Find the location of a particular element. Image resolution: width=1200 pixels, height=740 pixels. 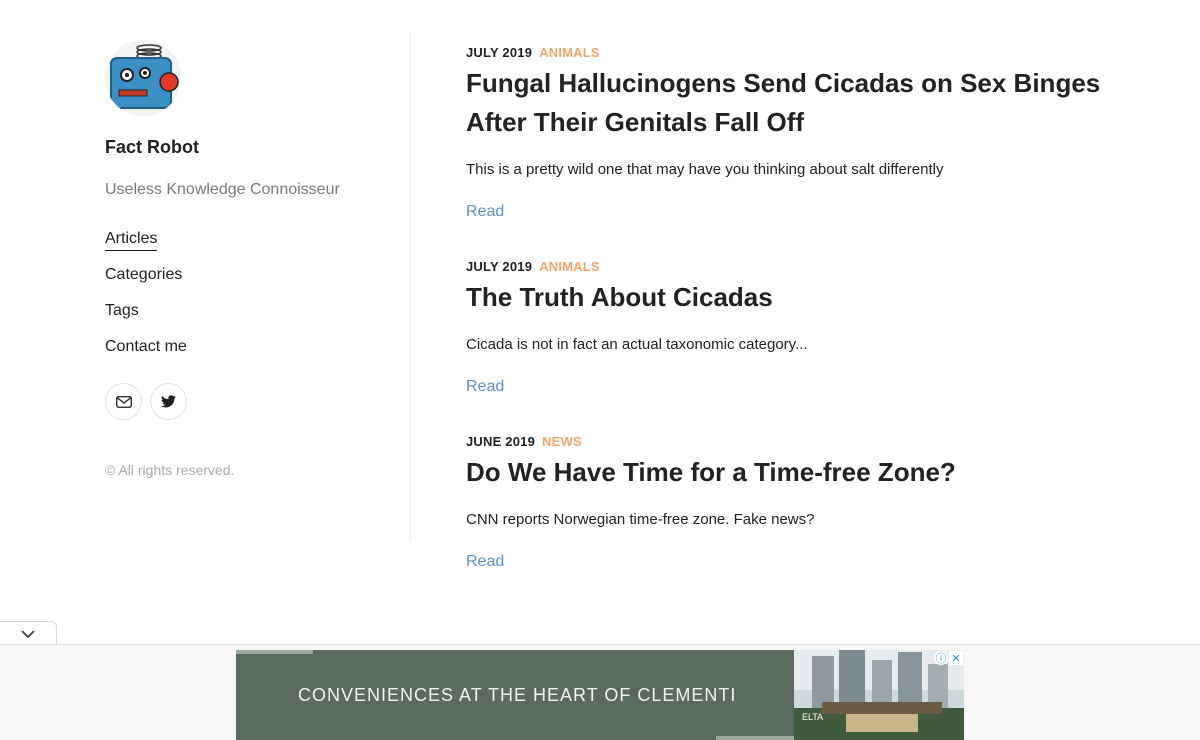

sidebar-nav: Articles Categories Tags Contact me is located at coordinates (255, 301).